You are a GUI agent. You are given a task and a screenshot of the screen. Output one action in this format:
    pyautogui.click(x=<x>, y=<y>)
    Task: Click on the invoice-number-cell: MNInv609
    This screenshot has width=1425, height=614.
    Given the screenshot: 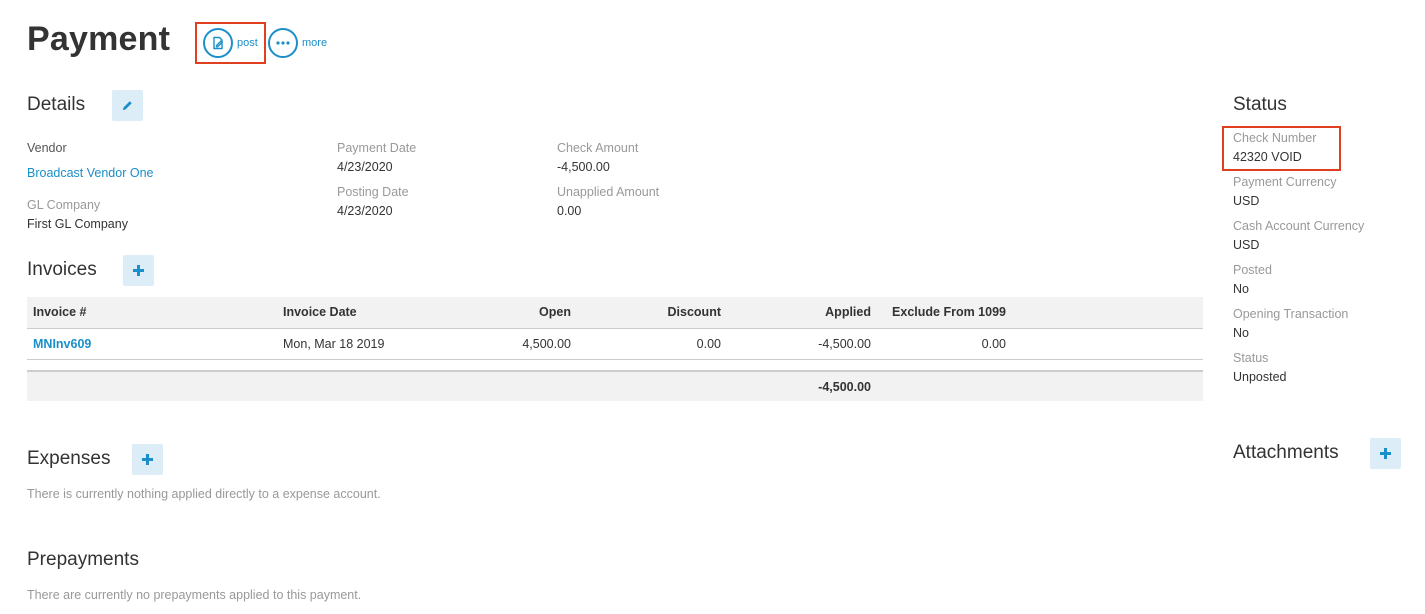 What is the action you would take?
    pyautogui.click(x=152, y=344)
    